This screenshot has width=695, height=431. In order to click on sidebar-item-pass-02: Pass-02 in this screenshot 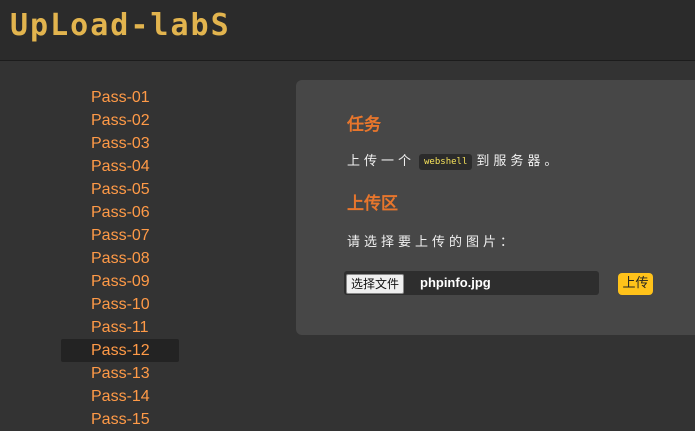, I will do `click(120, 120)`.